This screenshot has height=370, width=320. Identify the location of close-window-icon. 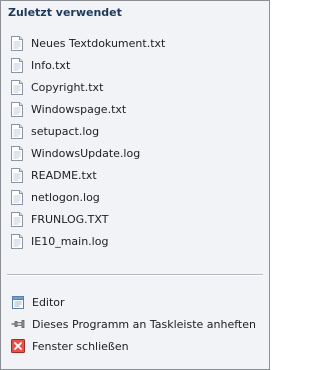
(18, 346).